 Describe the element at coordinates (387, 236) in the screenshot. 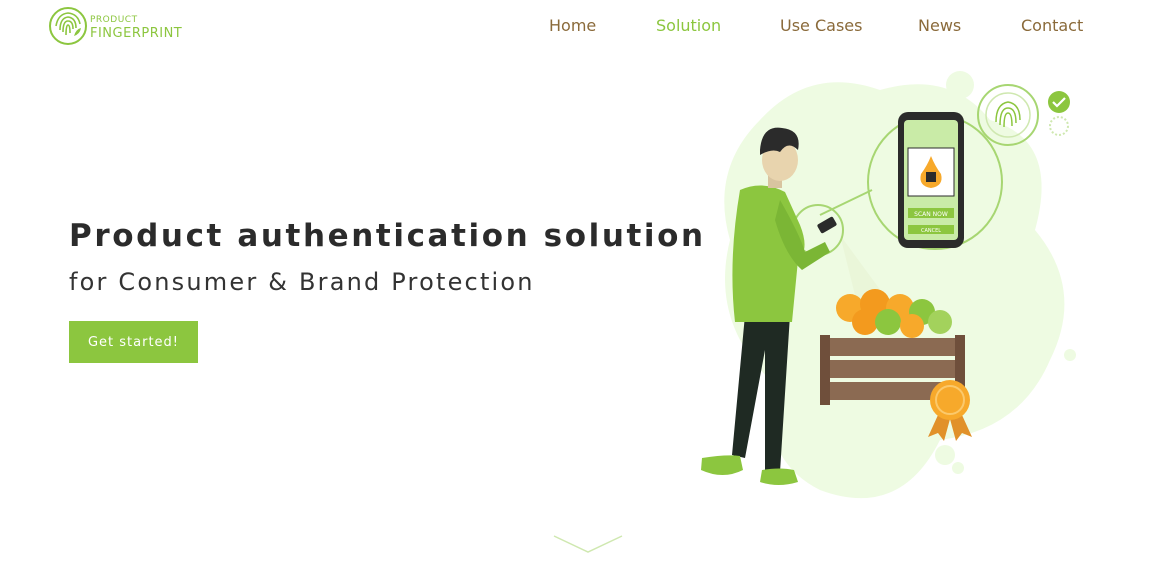

I see `hero-title: Product authentication solution` at that location.